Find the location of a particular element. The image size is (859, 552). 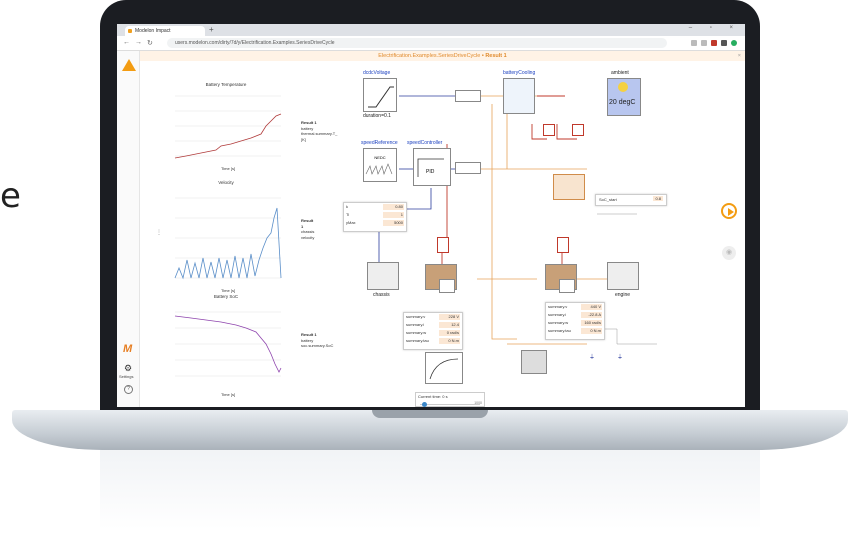

battery-cooling-label: batteryCooling is located at coordinates (519, 73).